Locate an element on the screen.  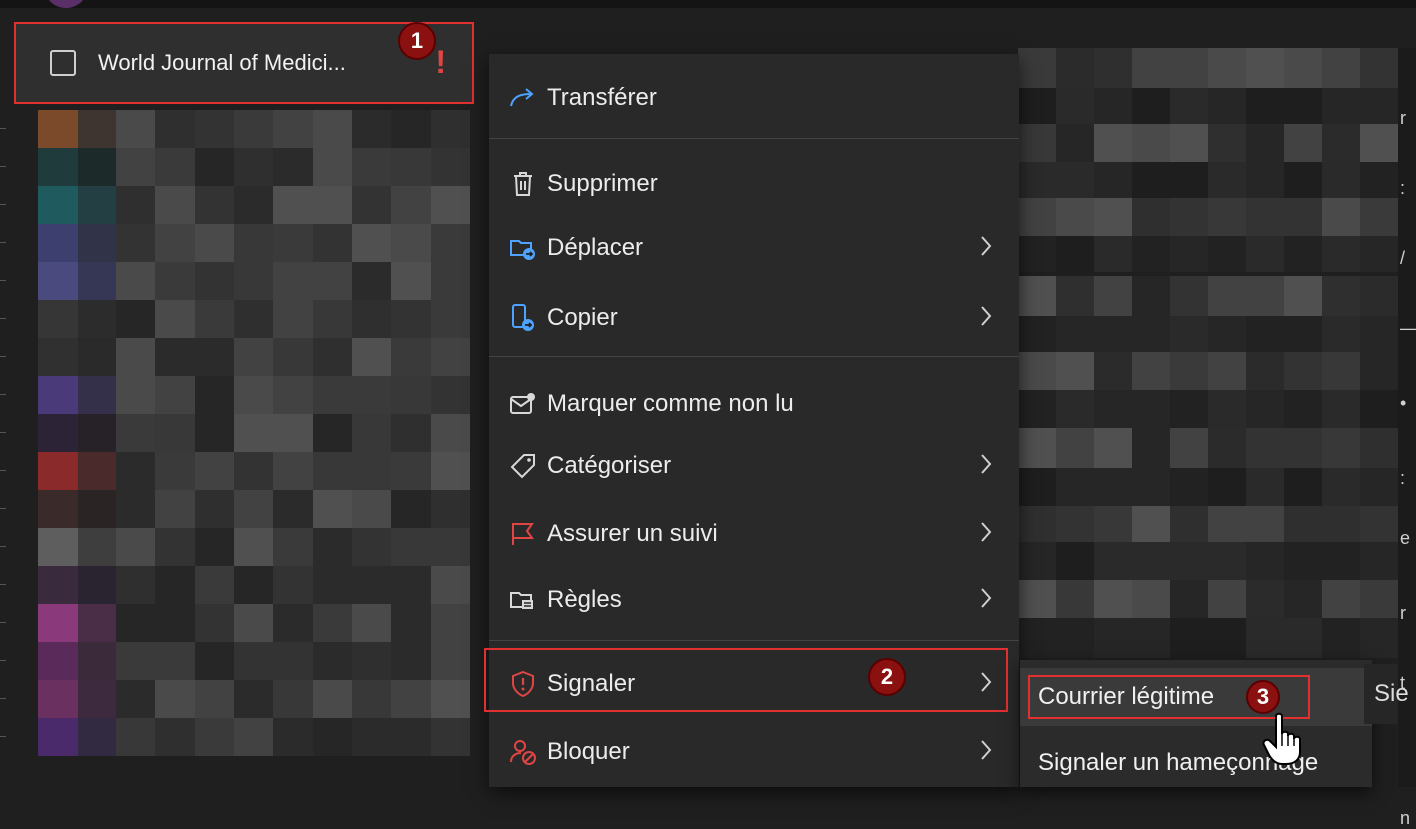
block-user-icon is located at coordinates (523, 752).